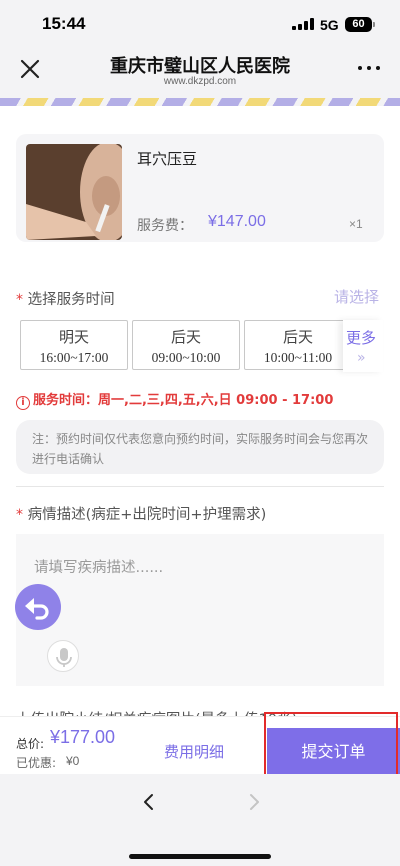 This screenshot has width=400, height=866. I want to click on fee-price: ¥147.00, so click(237, 221).